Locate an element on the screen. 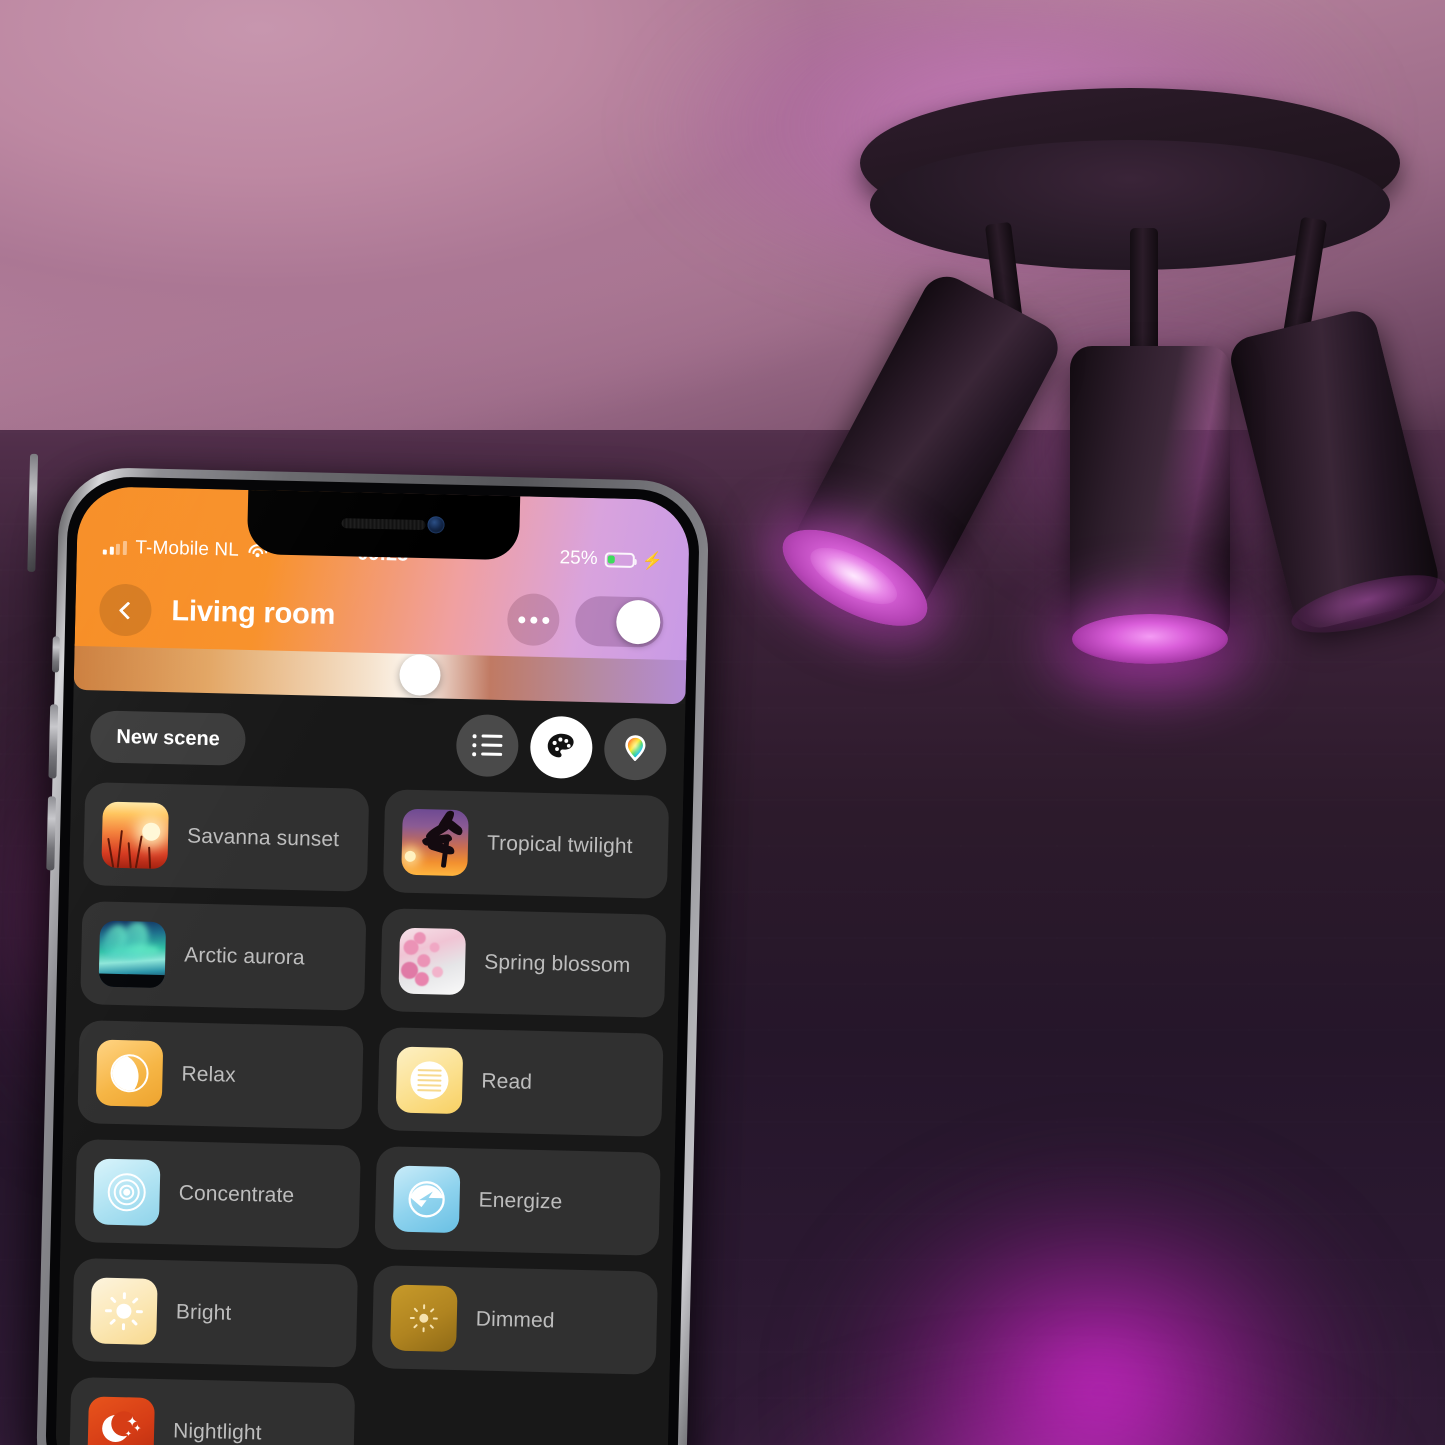  dimmed-sun-icon is located at coordinates (424, 1318).